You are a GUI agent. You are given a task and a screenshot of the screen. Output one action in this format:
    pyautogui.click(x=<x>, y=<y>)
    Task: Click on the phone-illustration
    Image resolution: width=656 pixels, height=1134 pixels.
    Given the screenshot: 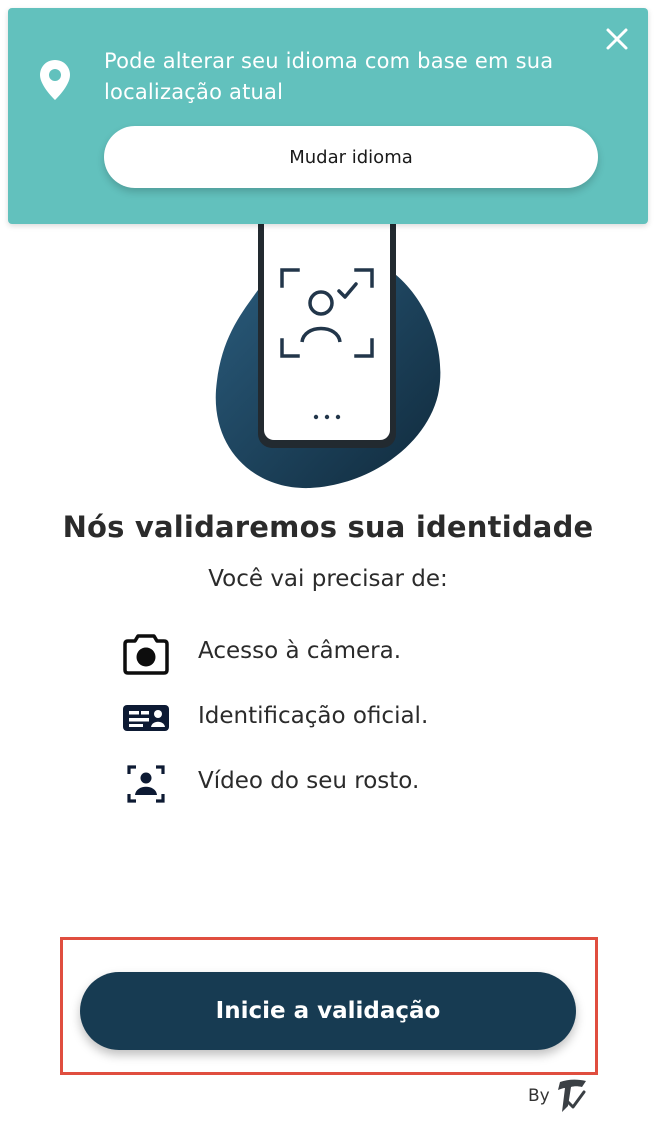 What is the action you would take?
    pyautogui.click(x=330, y=340)
    